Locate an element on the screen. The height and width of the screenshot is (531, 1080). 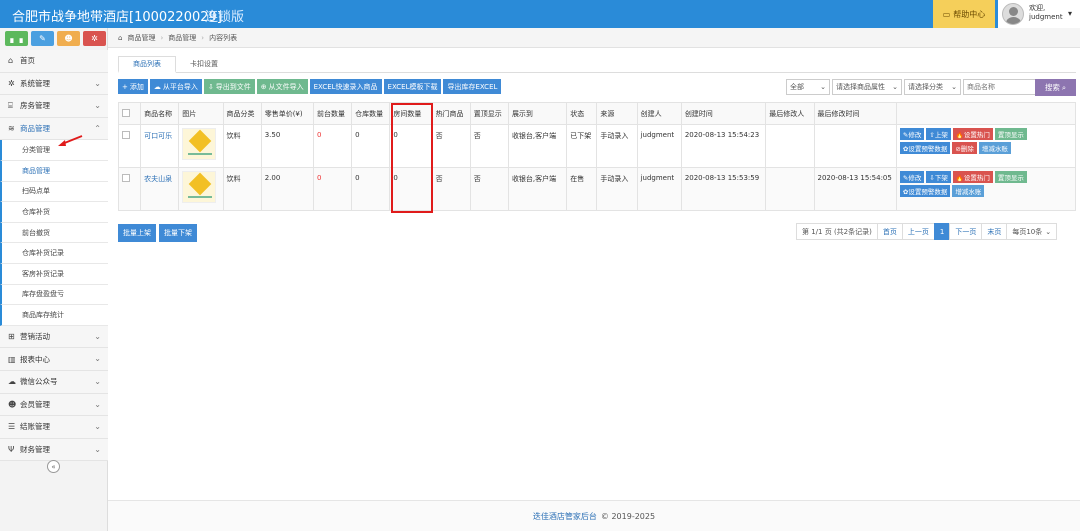
toolbar-button: ☁ 从平台导入 is located at coordinates (175, 86).